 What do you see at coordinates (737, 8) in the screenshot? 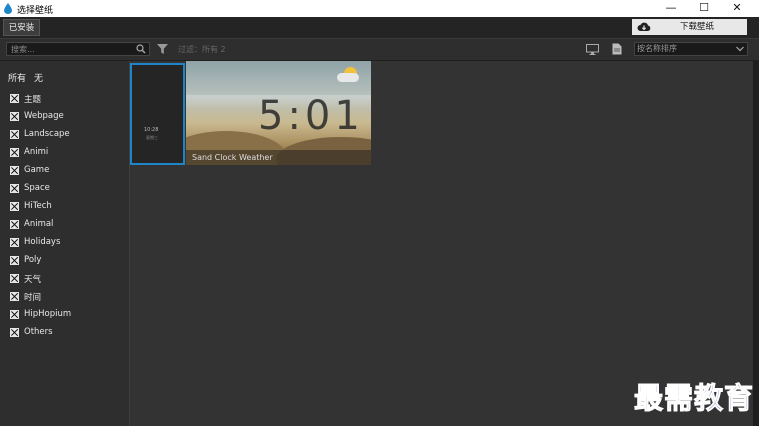
I see `close-button: ✕` at bounding box center [737, 8].